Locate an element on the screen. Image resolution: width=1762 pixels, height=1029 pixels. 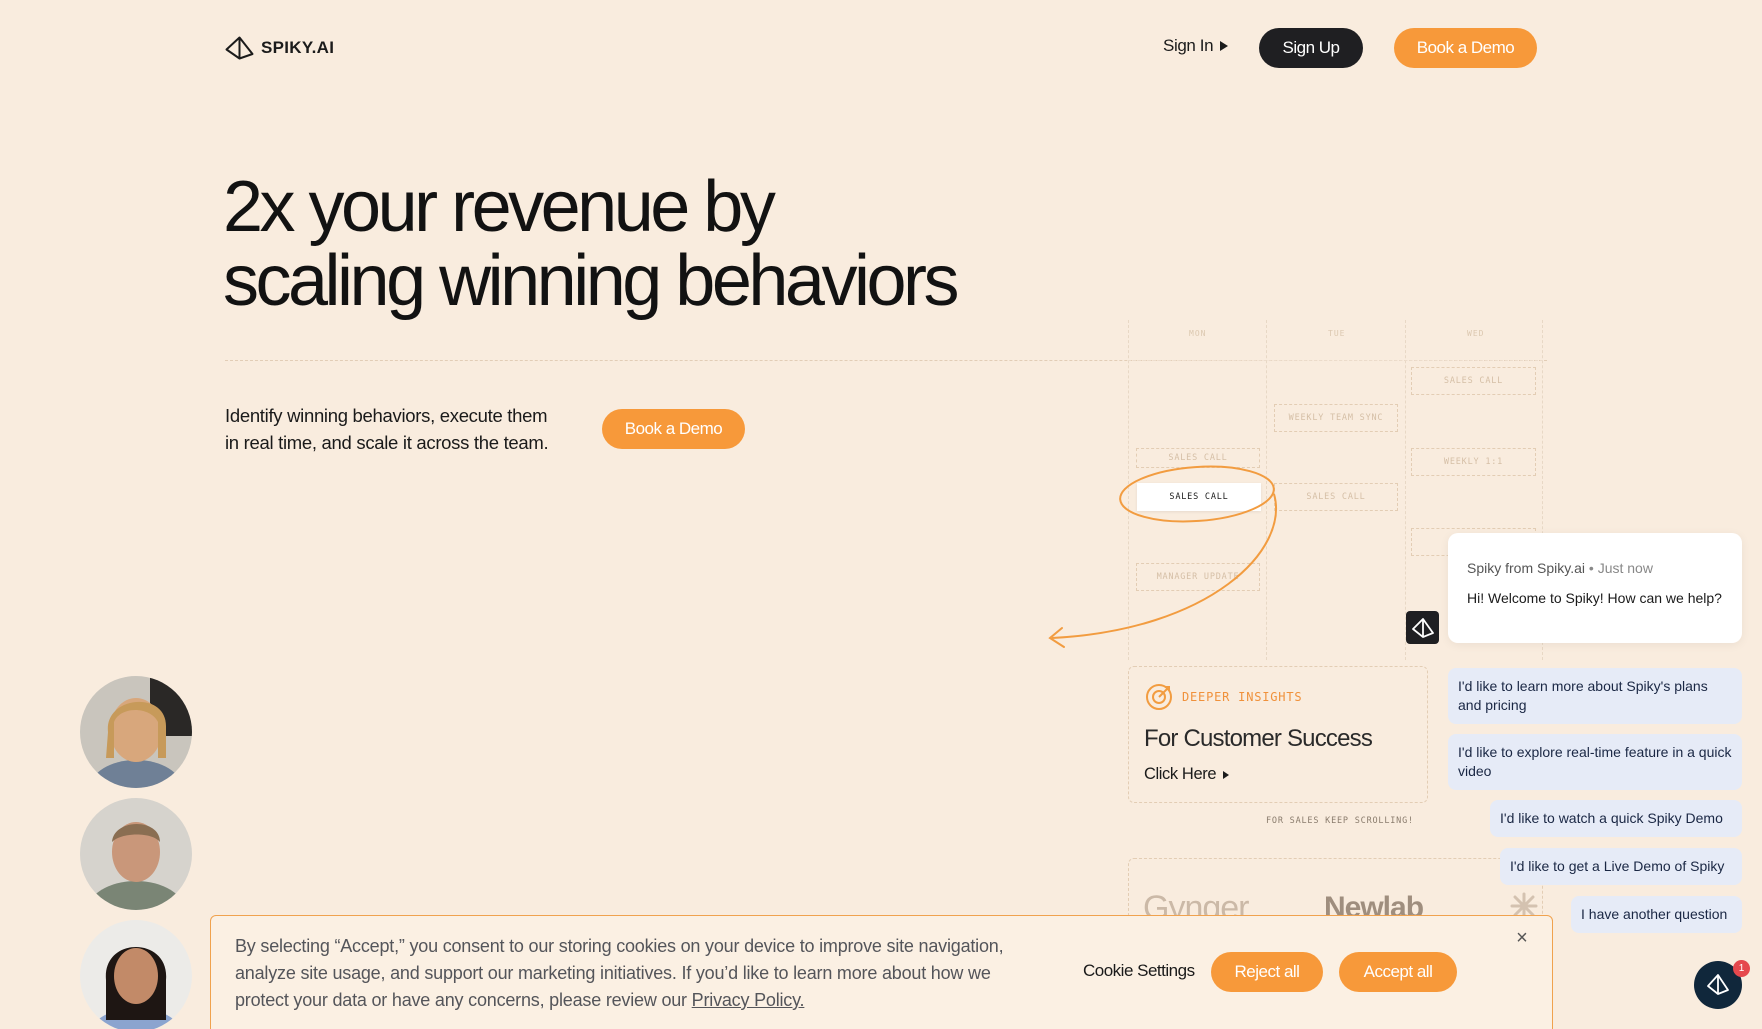
hero-book-demo-button: Book a Demo is located at coordinates (673, 429).